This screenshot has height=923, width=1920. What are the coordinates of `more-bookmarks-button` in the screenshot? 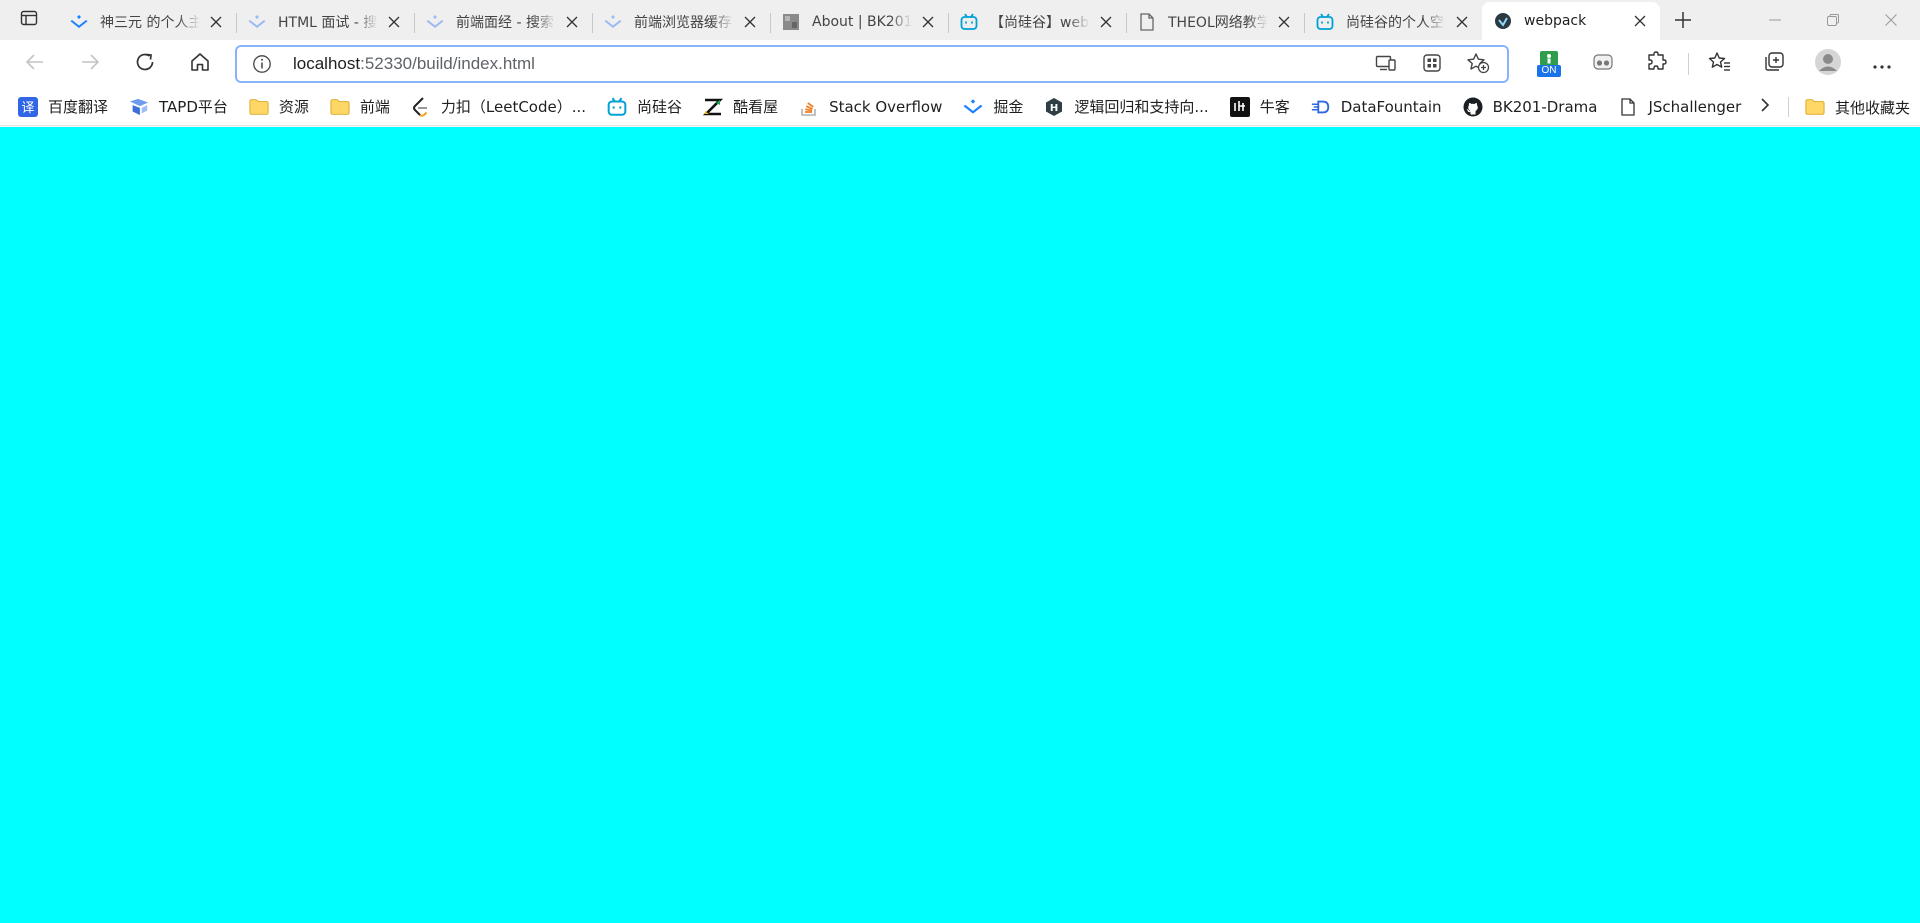 It's located at (1765, 107).